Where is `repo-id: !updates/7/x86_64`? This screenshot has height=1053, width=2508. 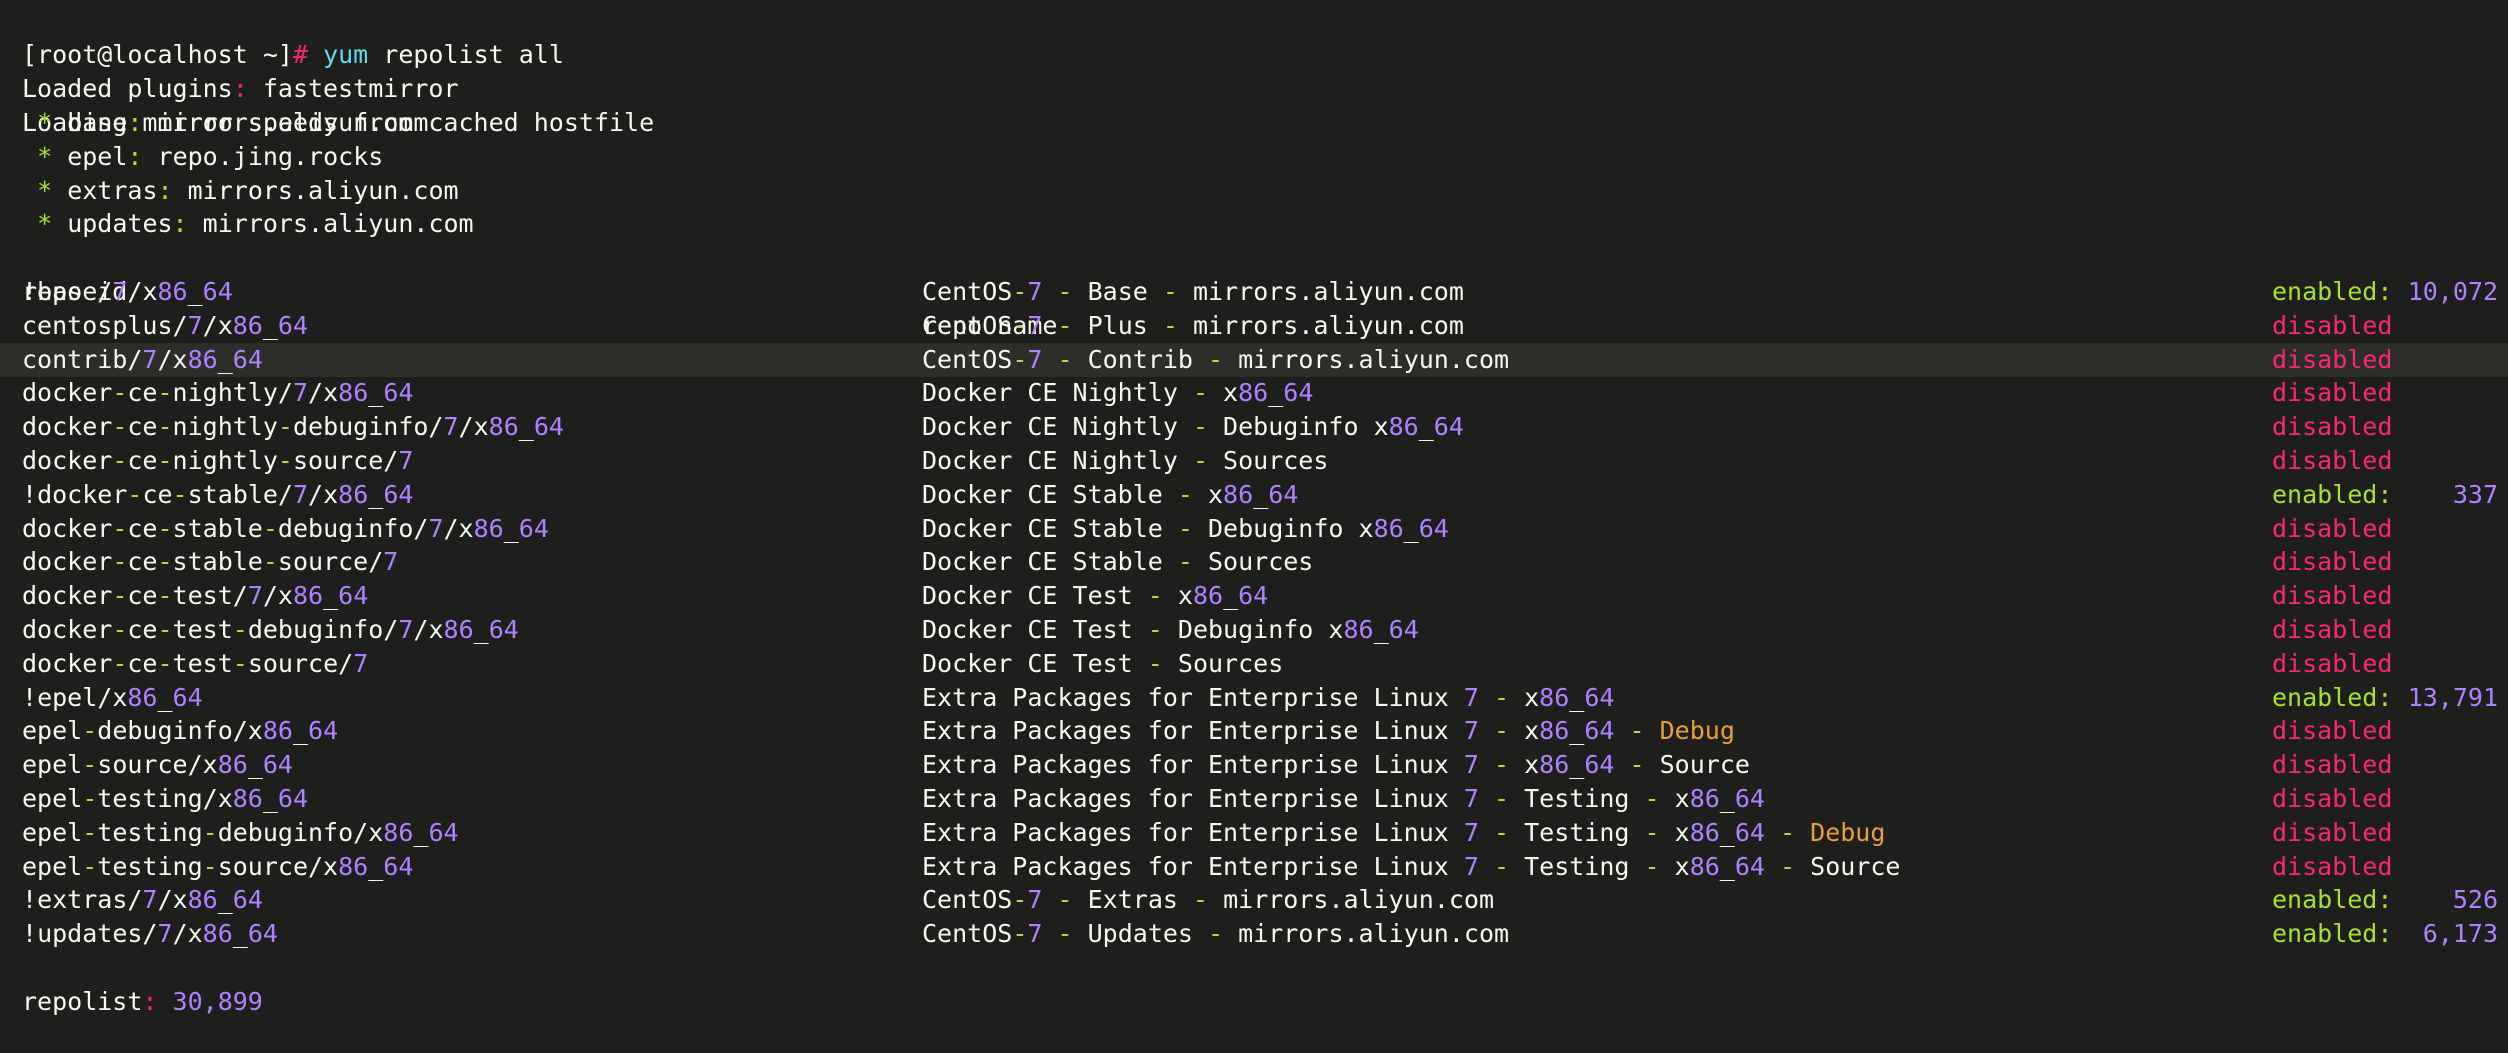 repo-id: !updates/7/x86_64 is located at coordinates (150, 934).